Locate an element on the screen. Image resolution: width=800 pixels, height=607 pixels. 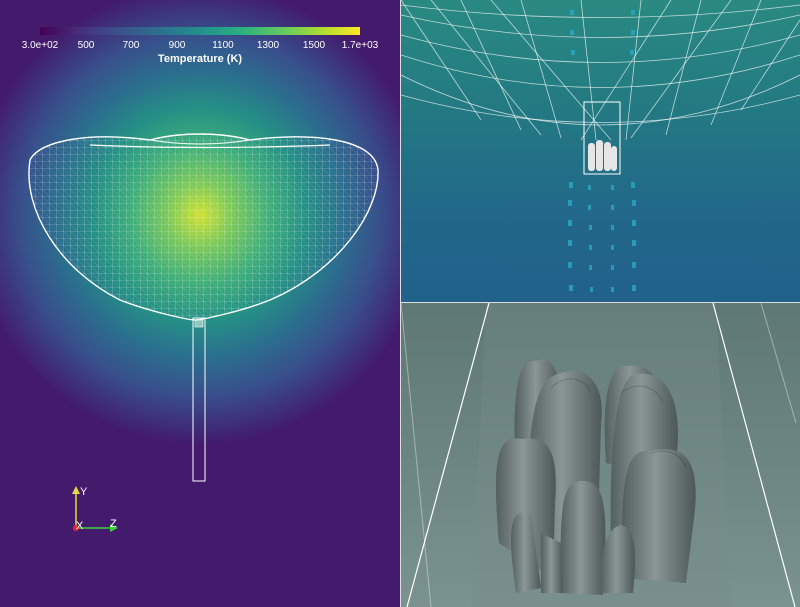
seed-rod is located at coordinates (199, 399).